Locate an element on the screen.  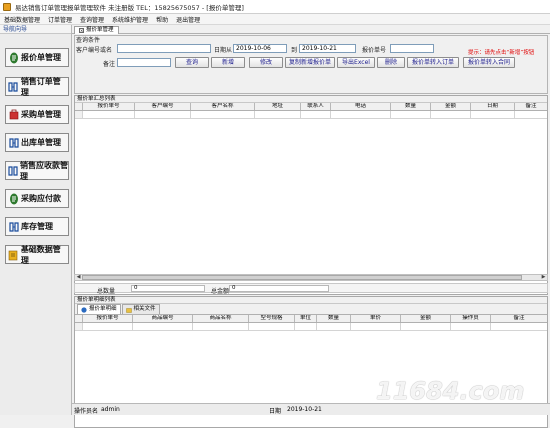
date-to-label: 到 is located at coordinates (294, 50).